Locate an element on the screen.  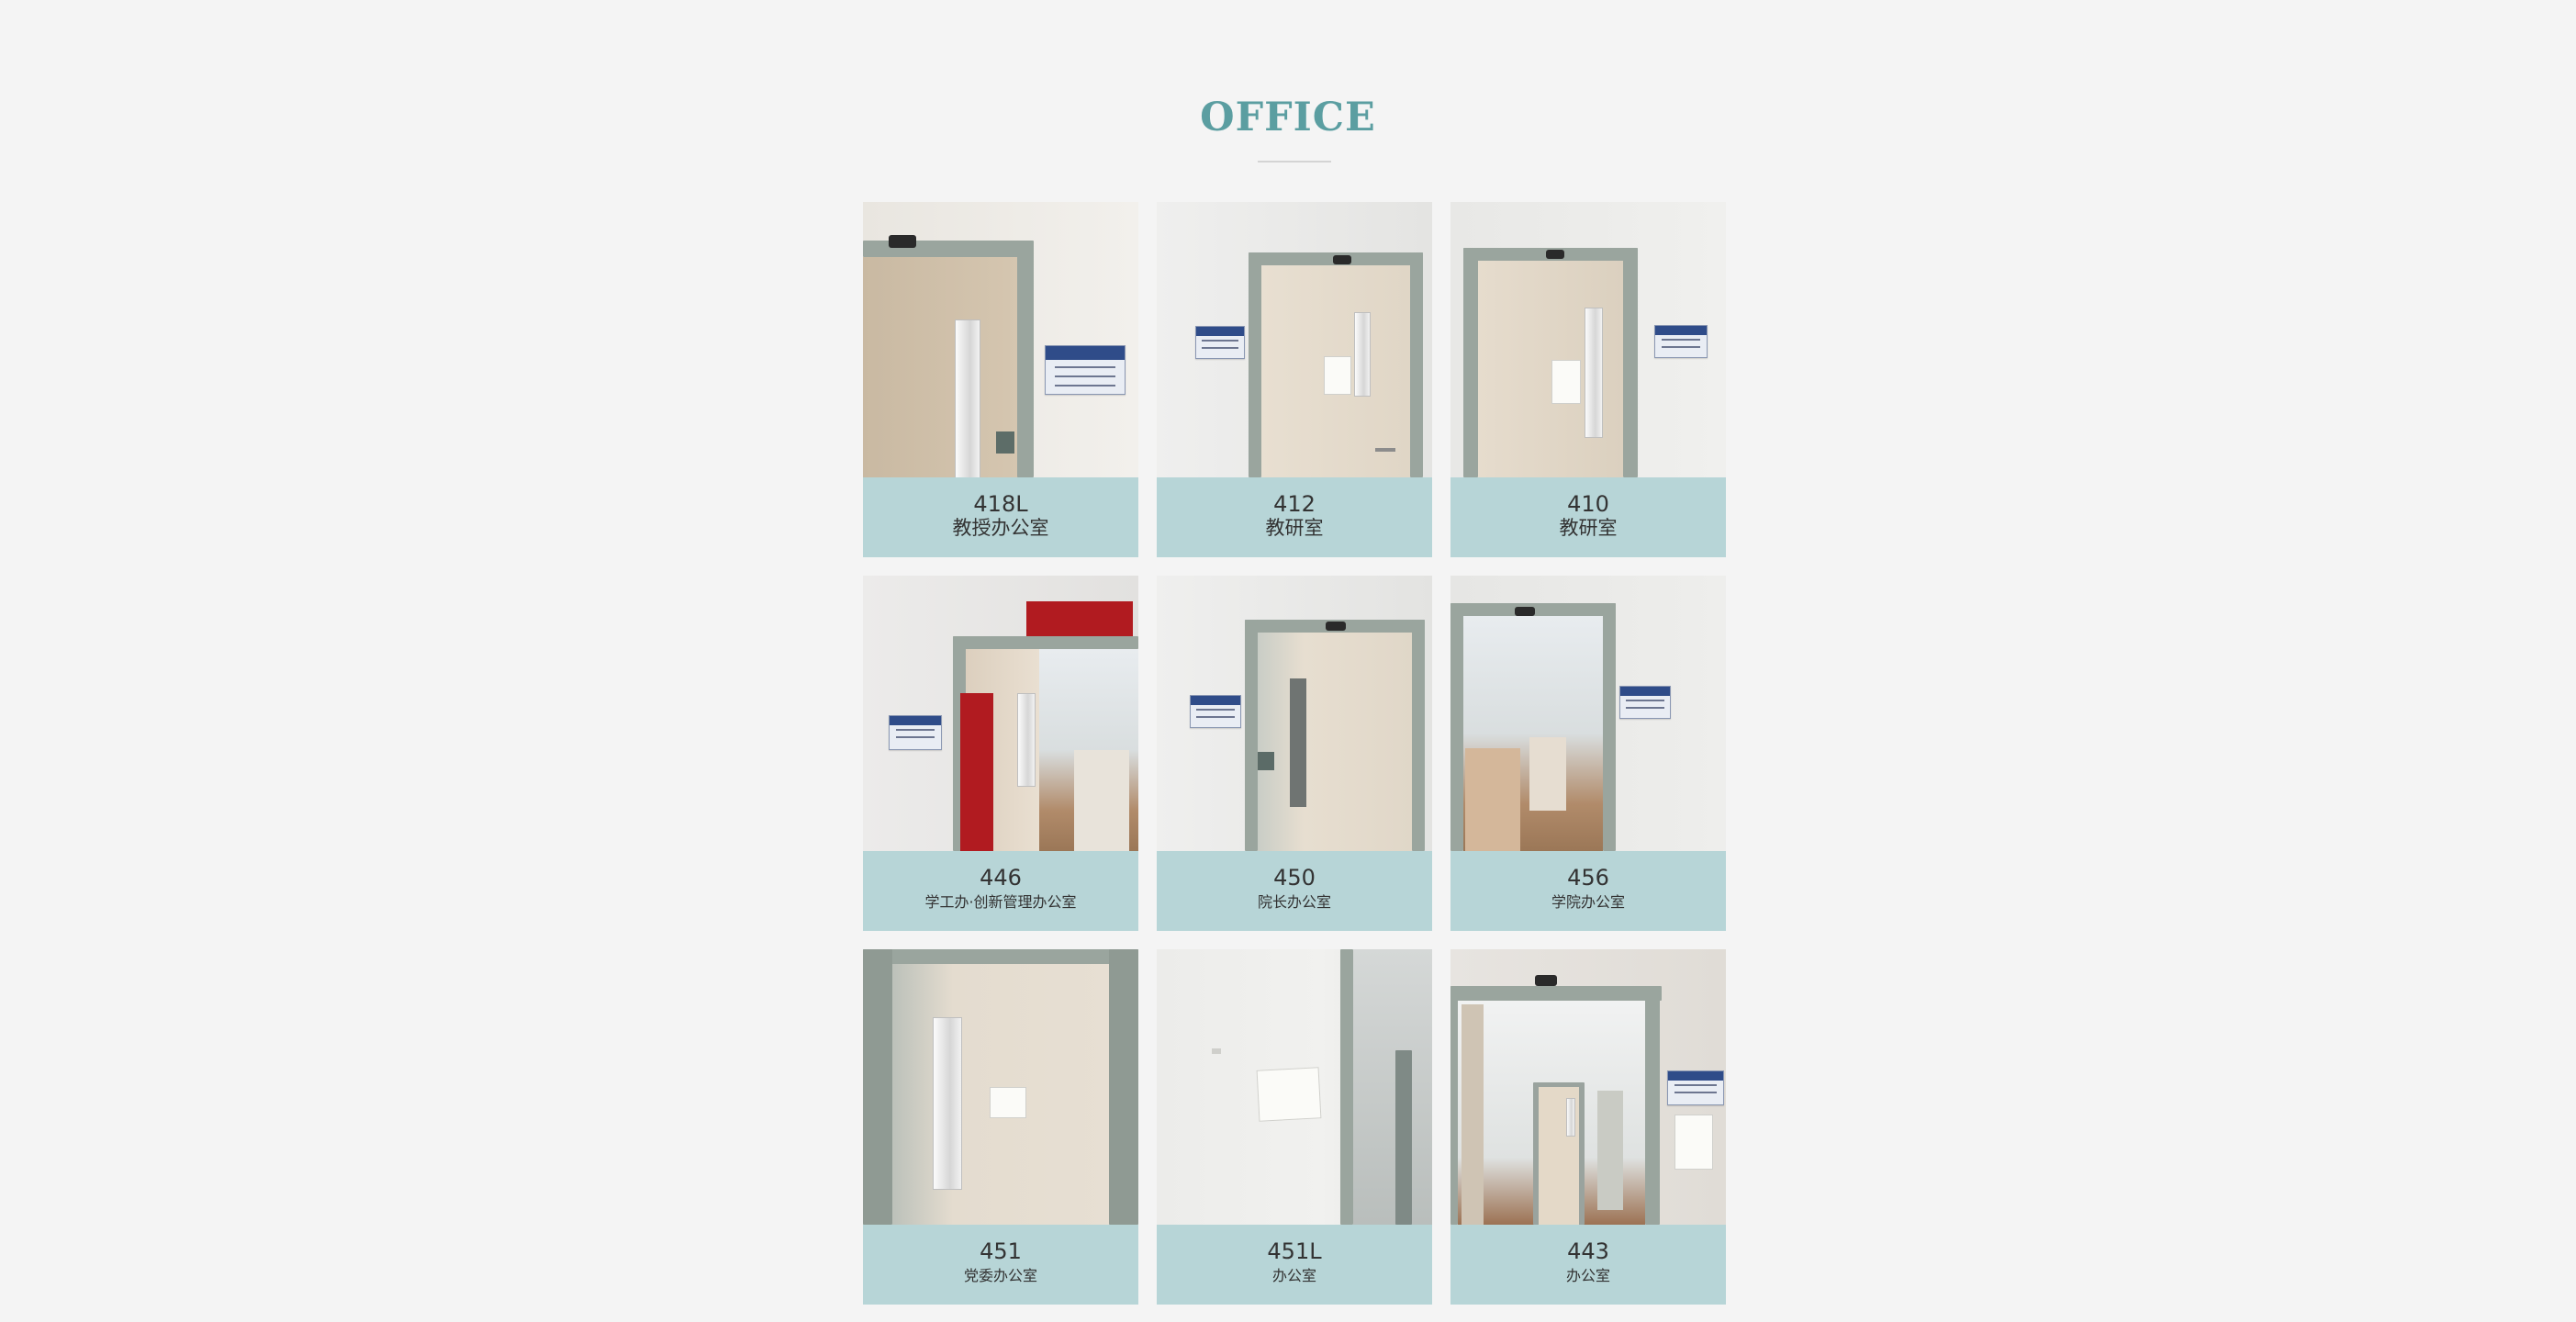
office-card-410: 410 教研室 is located at coordinates (1588, 379).